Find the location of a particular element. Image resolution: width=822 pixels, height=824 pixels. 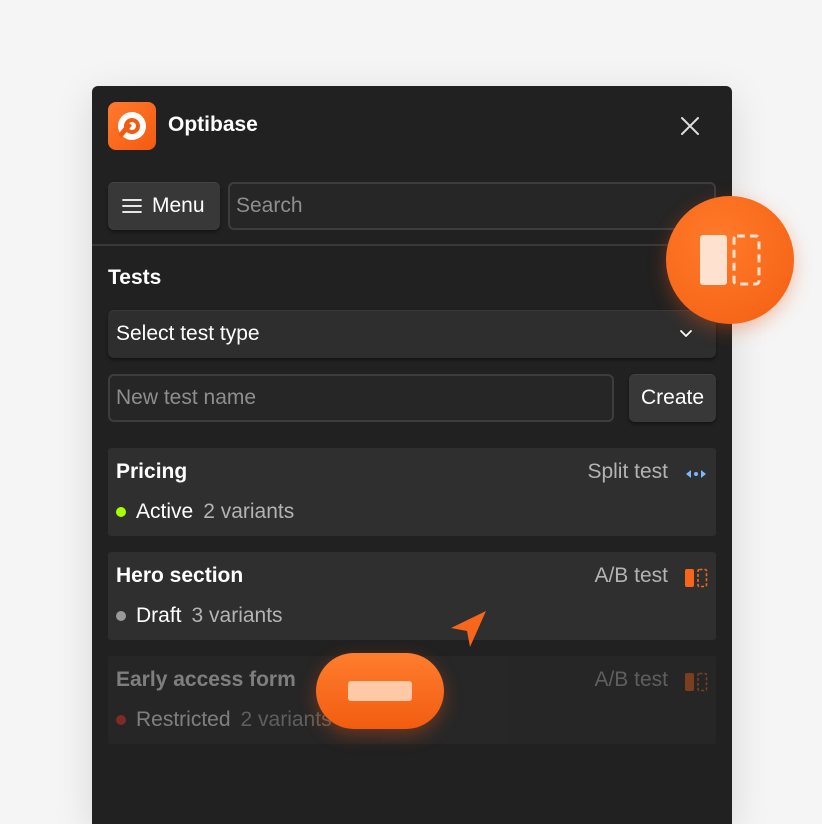

chevron-down-icon is located at coordinates (686, 333).